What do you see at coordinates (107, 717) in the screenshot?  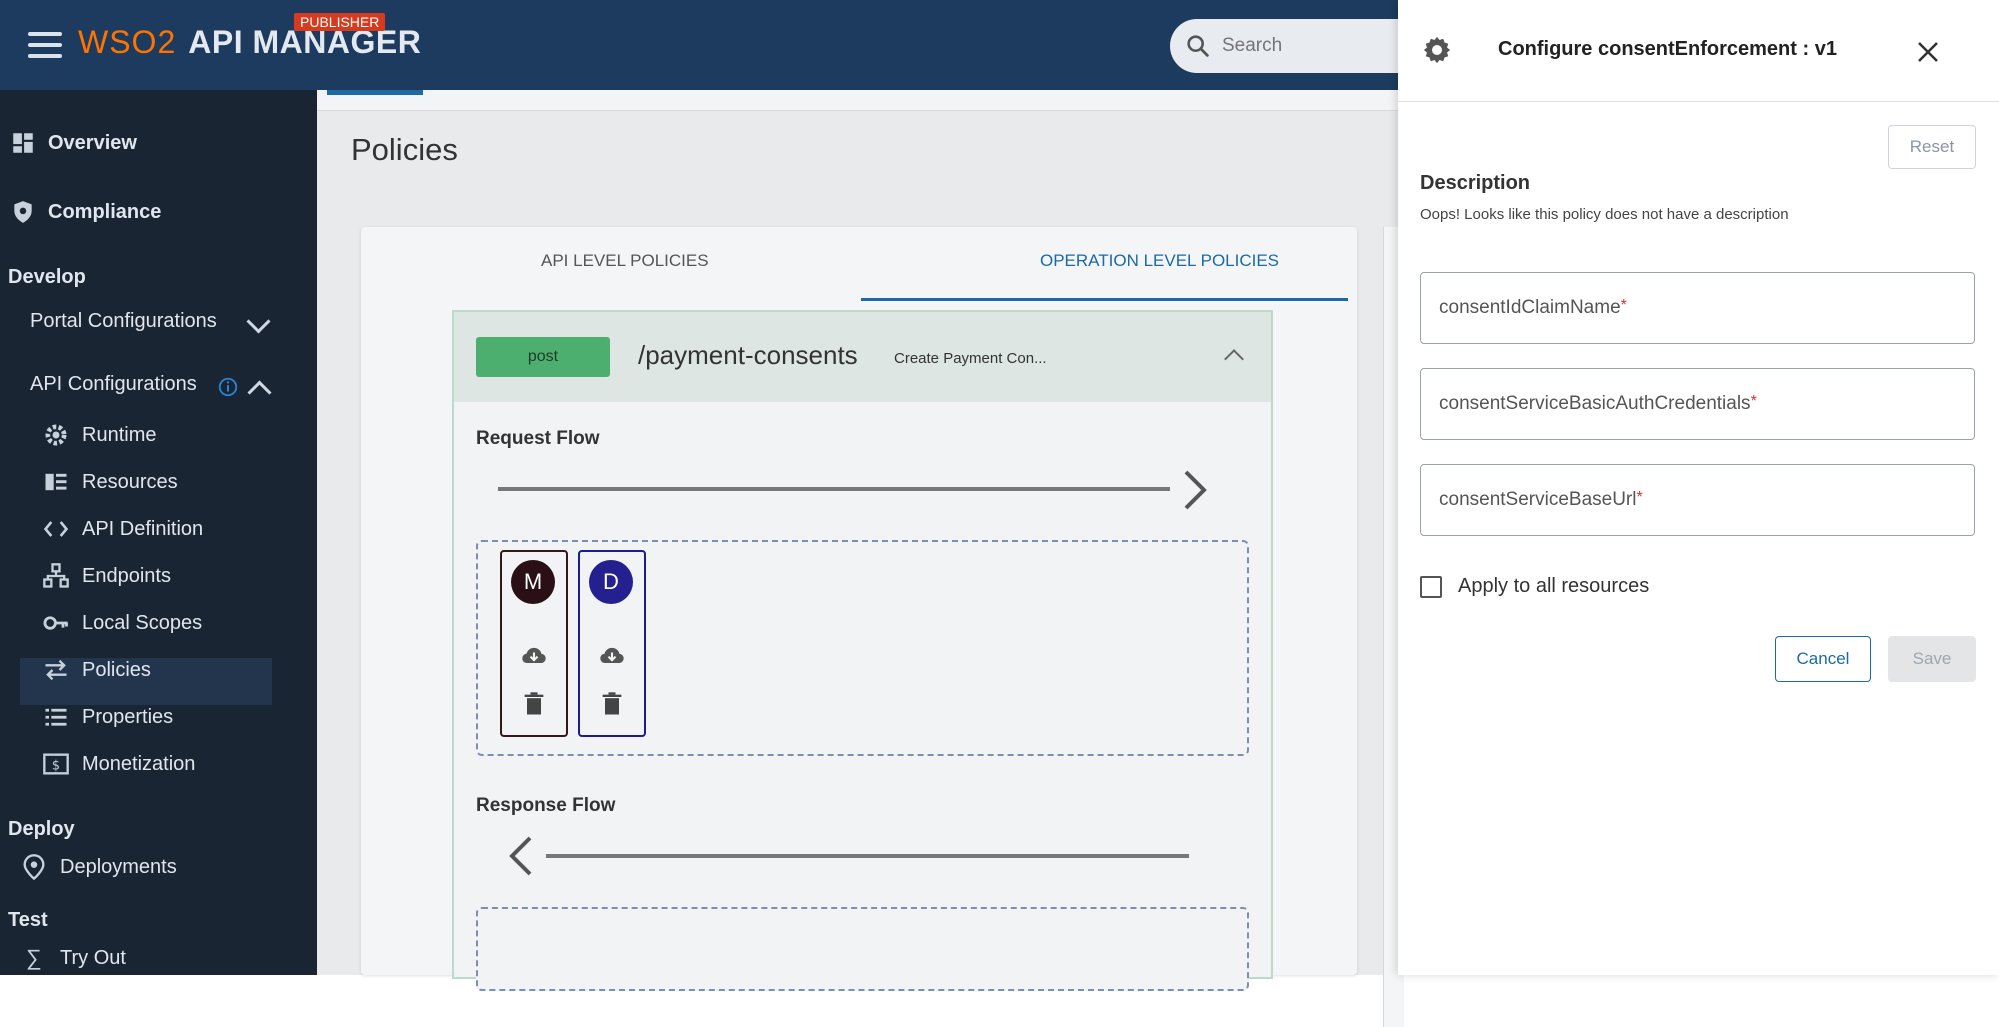 I see `sidebar-item-properties: Properties` at bounding box center [107, 717].